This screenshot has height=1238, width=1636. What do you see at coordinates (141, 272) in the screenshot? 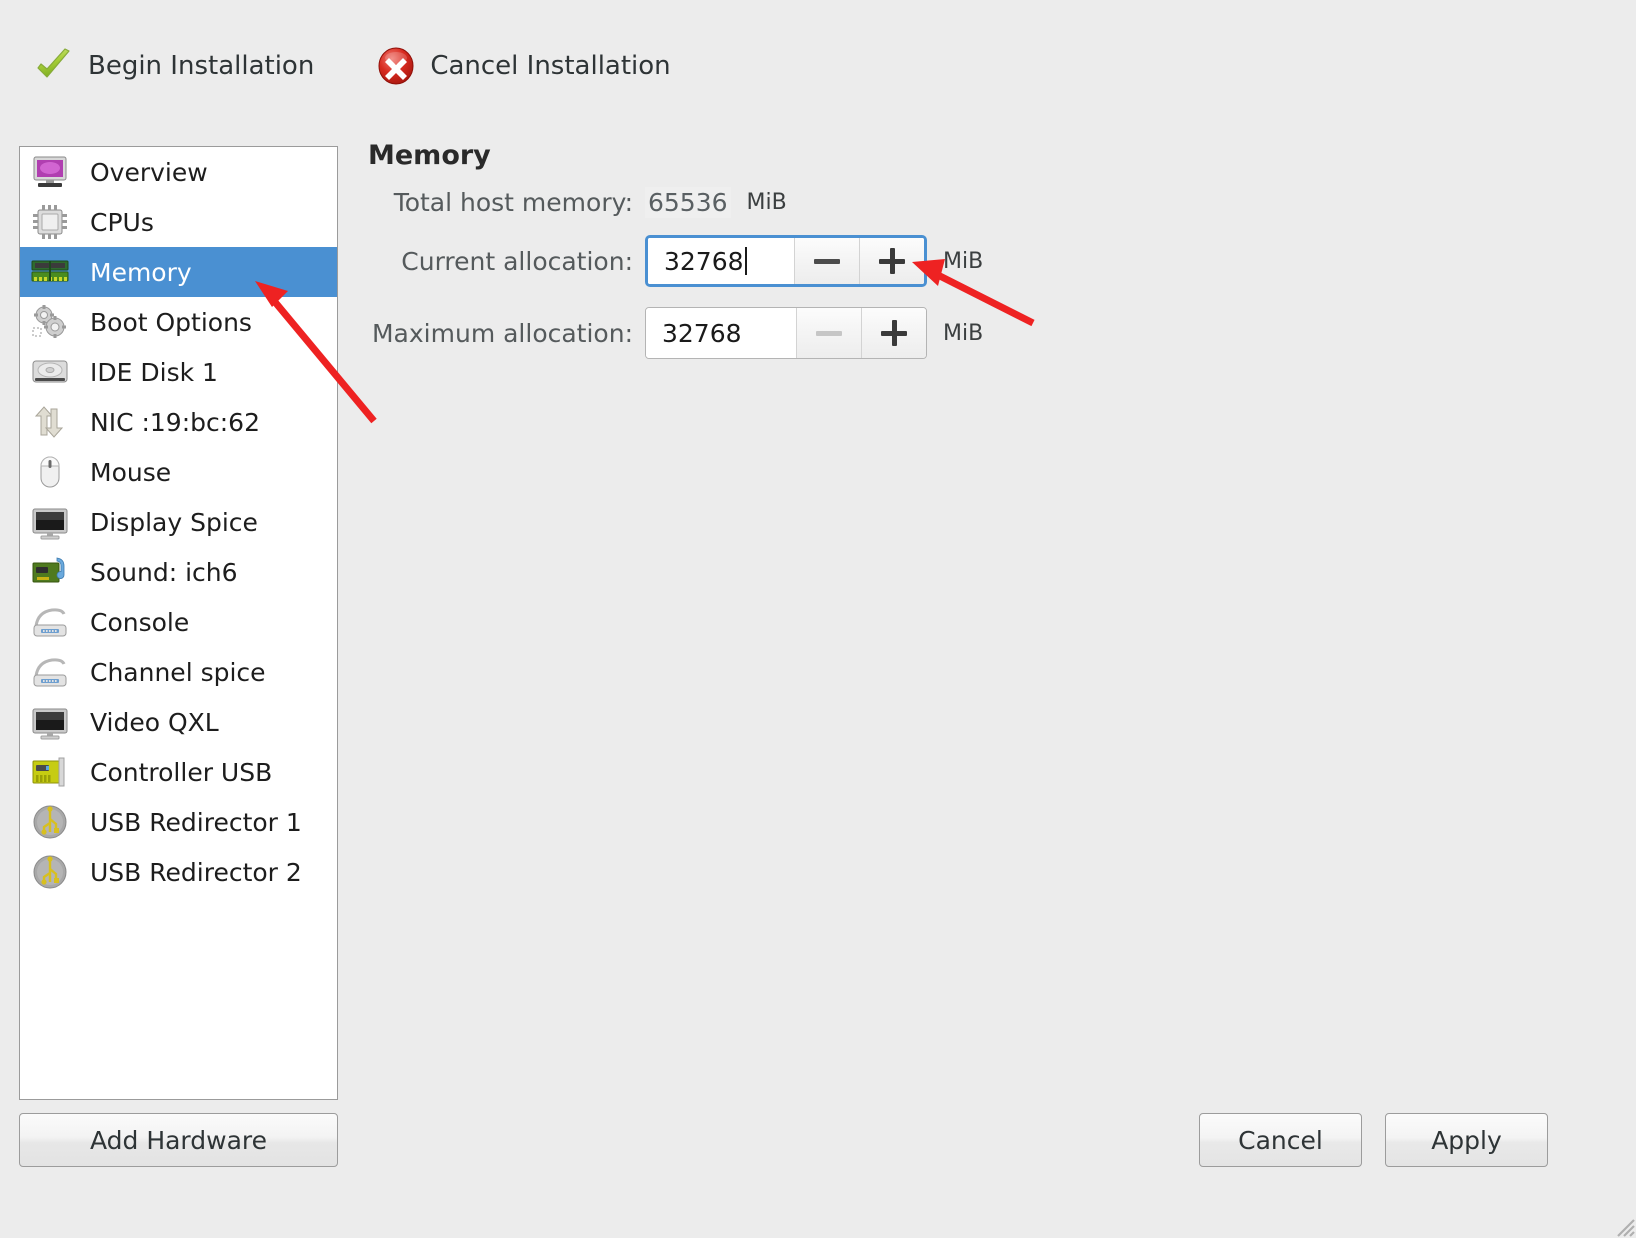
I see `hardware-list-item-label: Memory` at bounding box center [141, 272].